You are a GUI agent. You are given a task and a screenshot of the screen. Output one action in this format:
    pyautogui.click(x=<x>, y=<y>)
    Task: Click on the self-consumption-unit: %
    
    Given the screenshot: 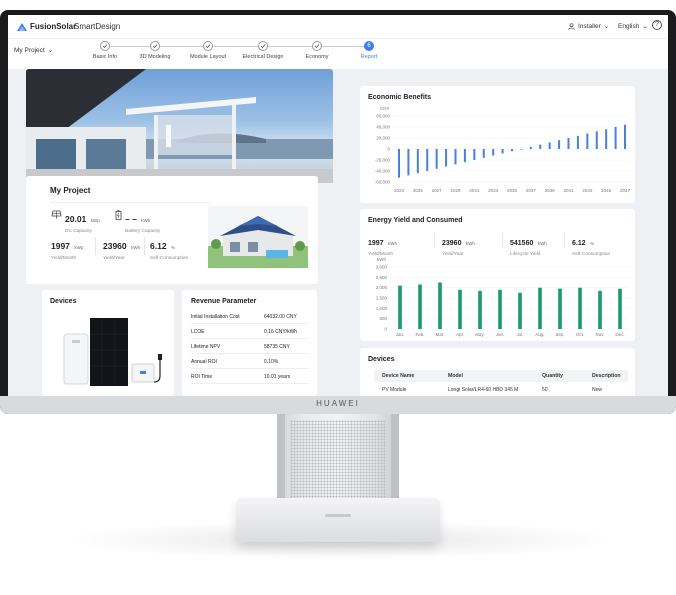 What is the action you would take?
    pyautogui.click(x=173, y=247)
    